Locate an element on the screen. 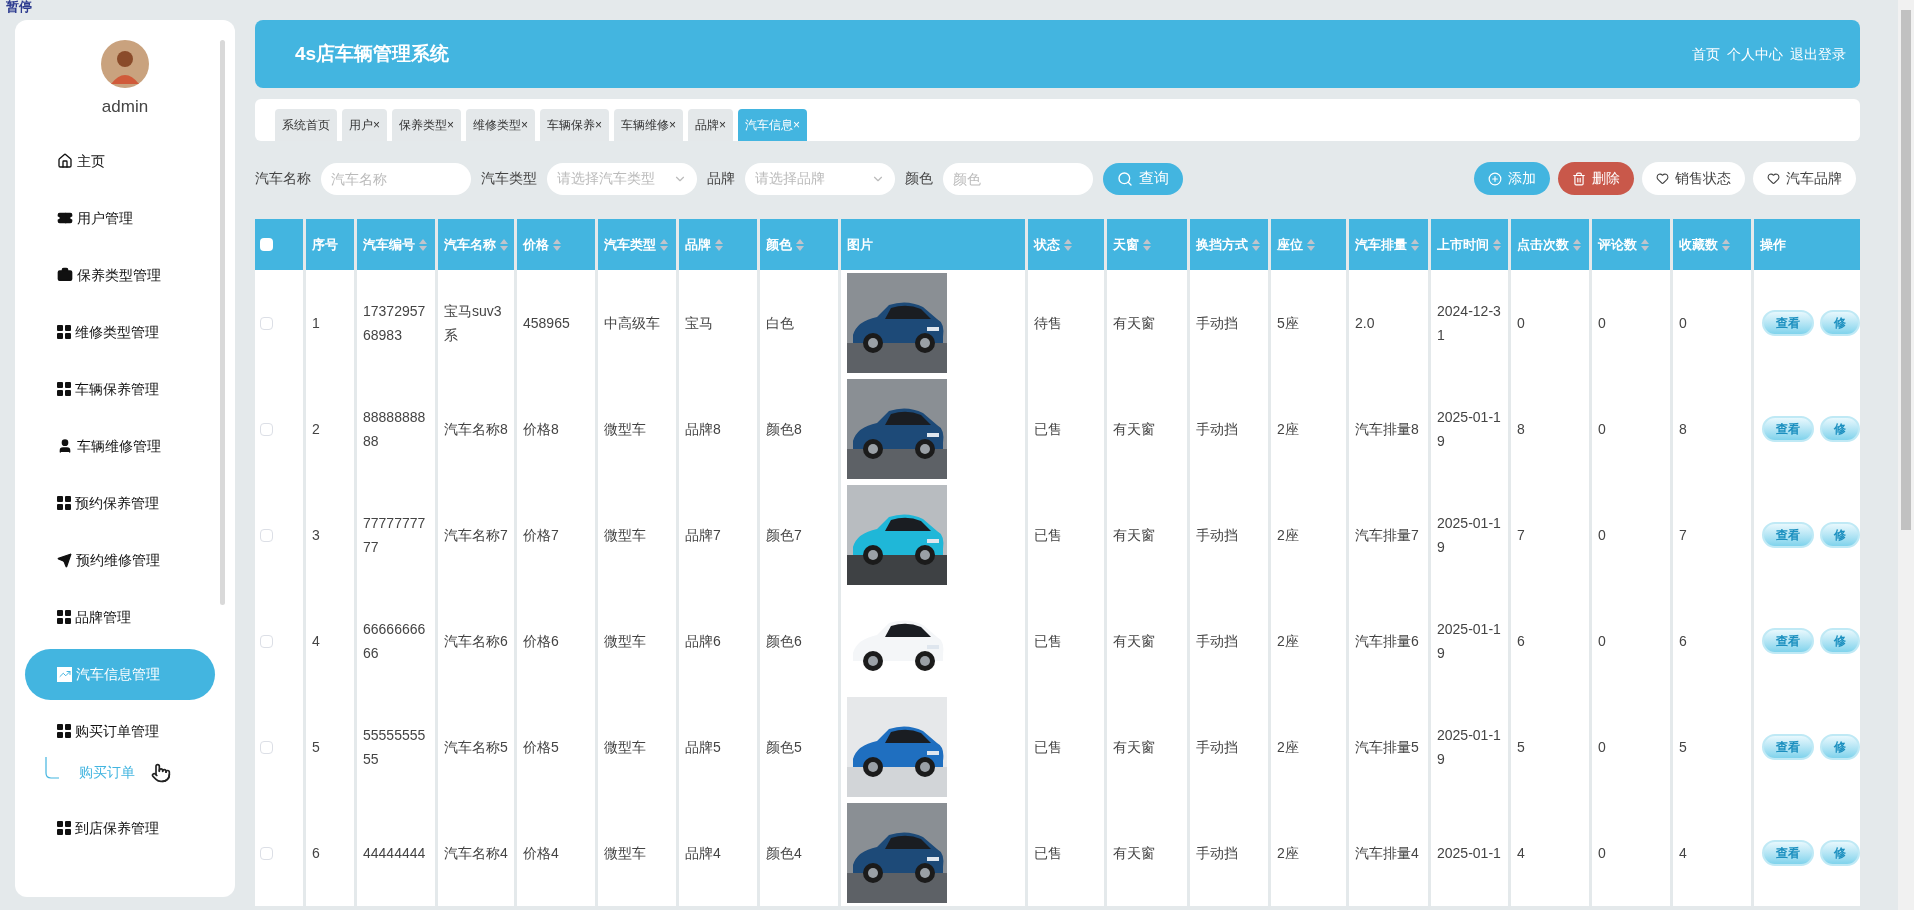  table-cell: 汽车名称6 is located at coordinates (476, 641).